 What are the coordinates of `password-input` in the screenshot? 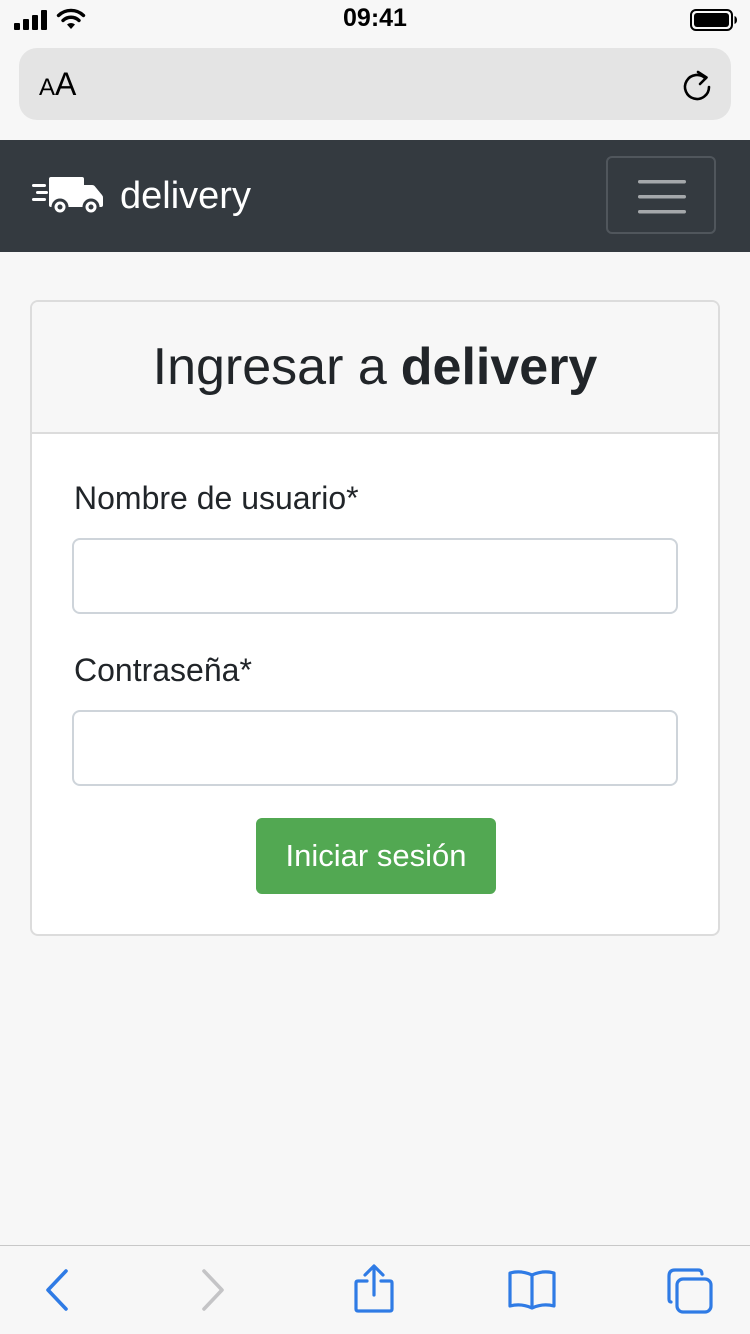 It's located at (375, 748).